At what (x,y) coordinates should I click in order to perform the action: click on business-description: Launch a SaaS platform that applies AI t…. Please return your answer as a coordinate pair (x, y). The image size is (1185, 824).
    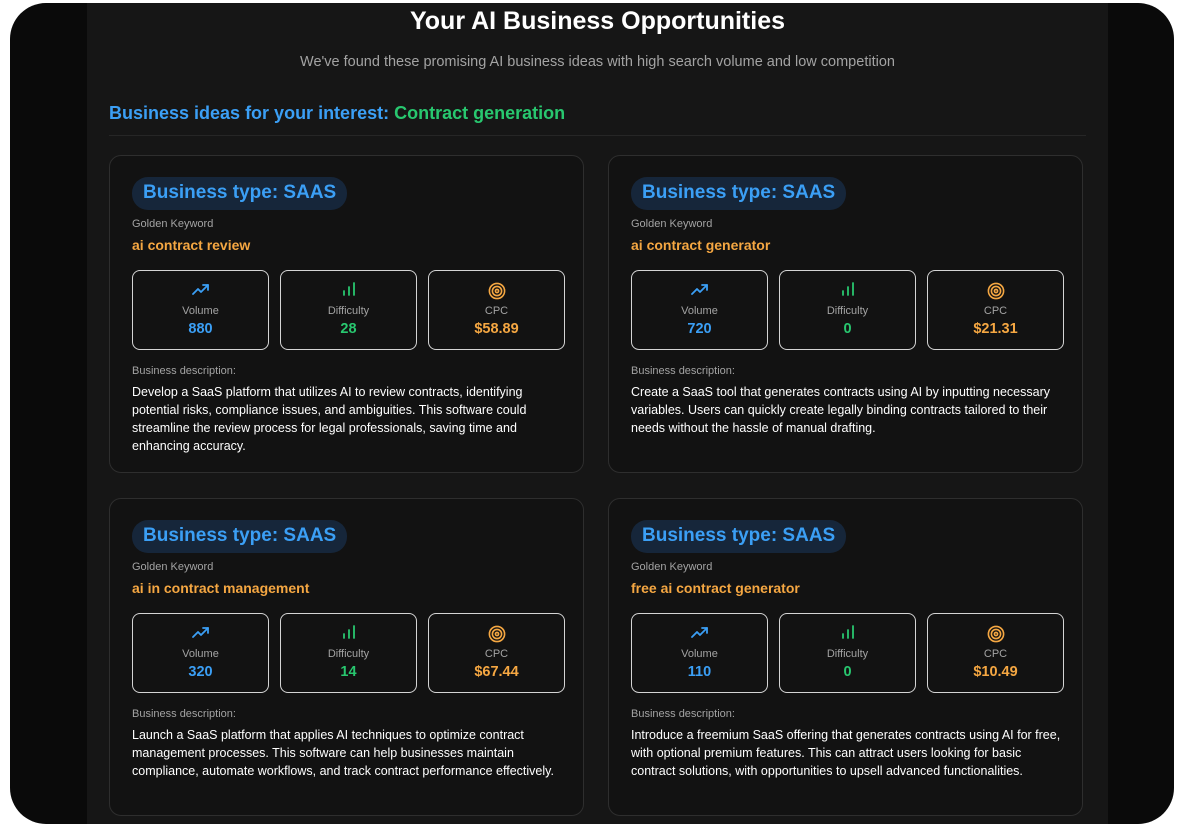
    Looking at the image, I should click on (343, 753).